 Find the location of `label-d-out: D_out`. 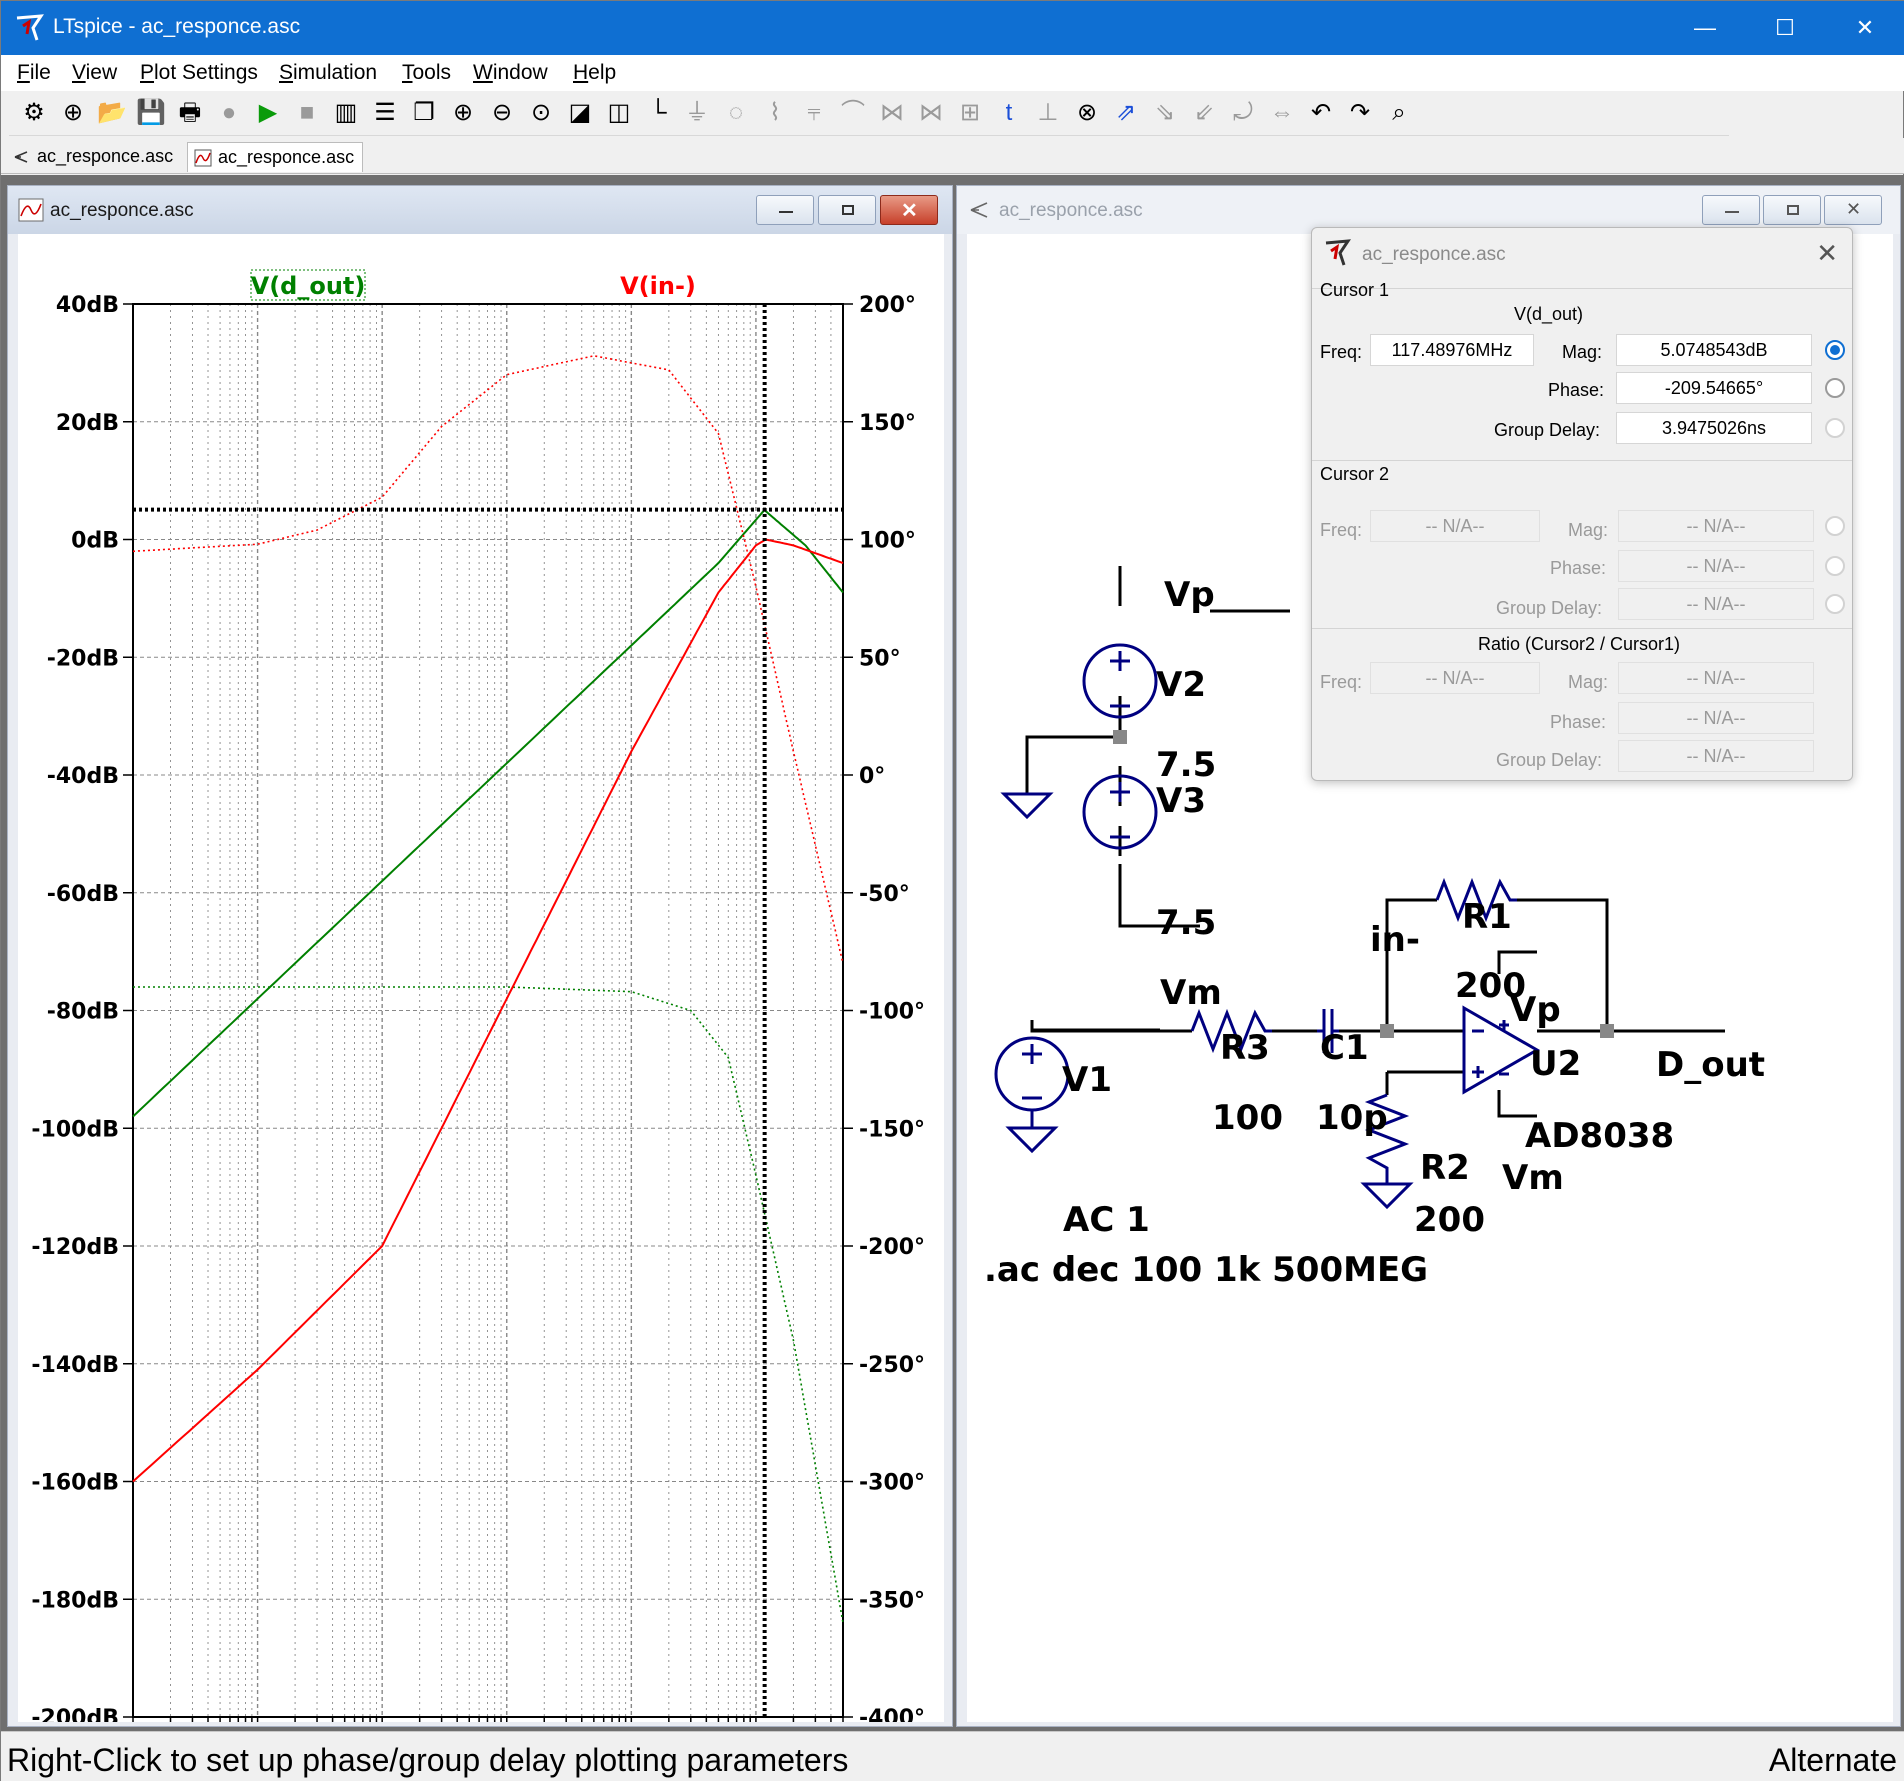

label-d-out: D_out is located at coordinates (1710, 1065).